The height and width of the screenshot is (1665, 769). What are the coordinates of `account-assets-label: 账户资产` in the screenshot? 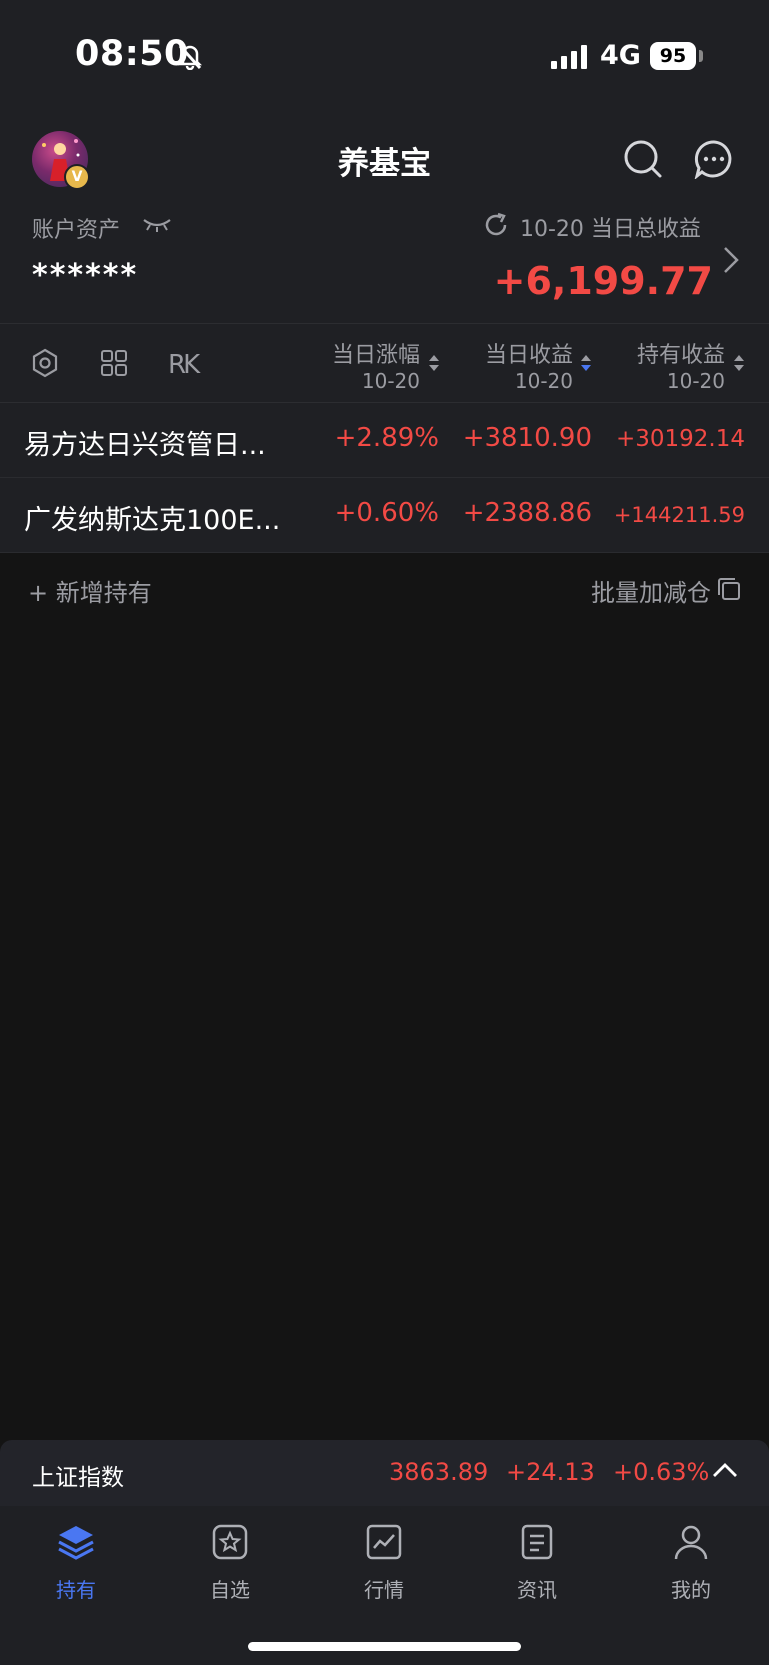 It's located at (76, 230).